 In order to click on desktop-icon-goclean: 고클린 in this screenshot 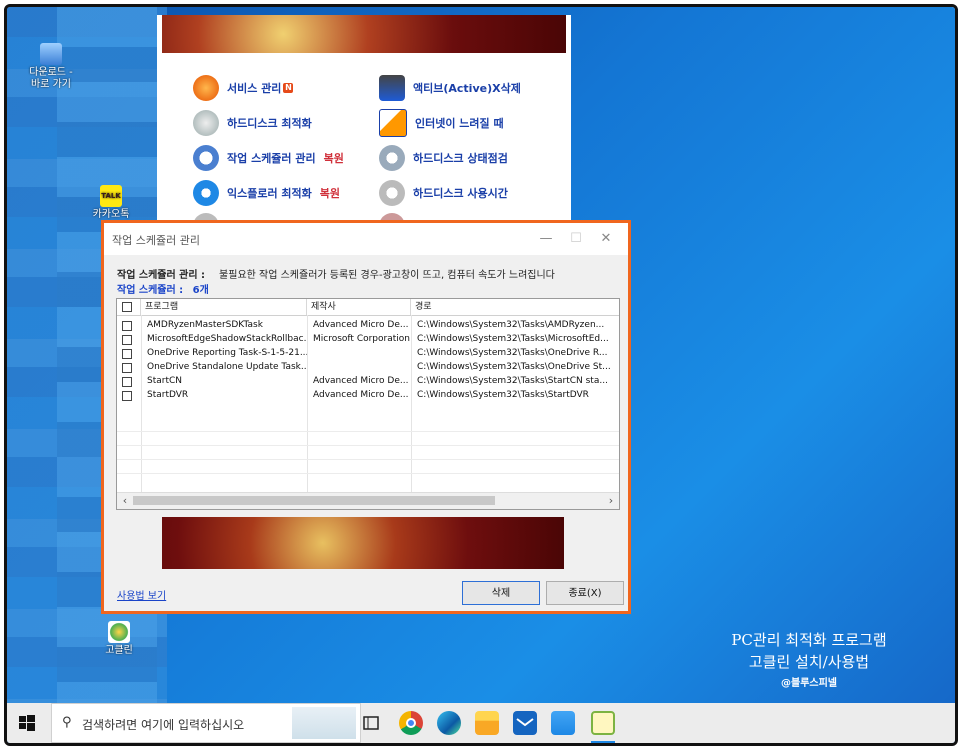, I will do `click(119, 639)`.